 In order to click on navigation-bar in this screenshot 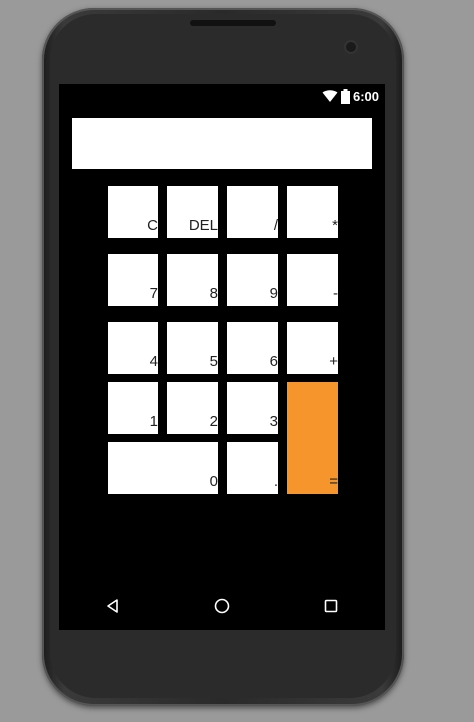, I will do `click(222, 606)`.